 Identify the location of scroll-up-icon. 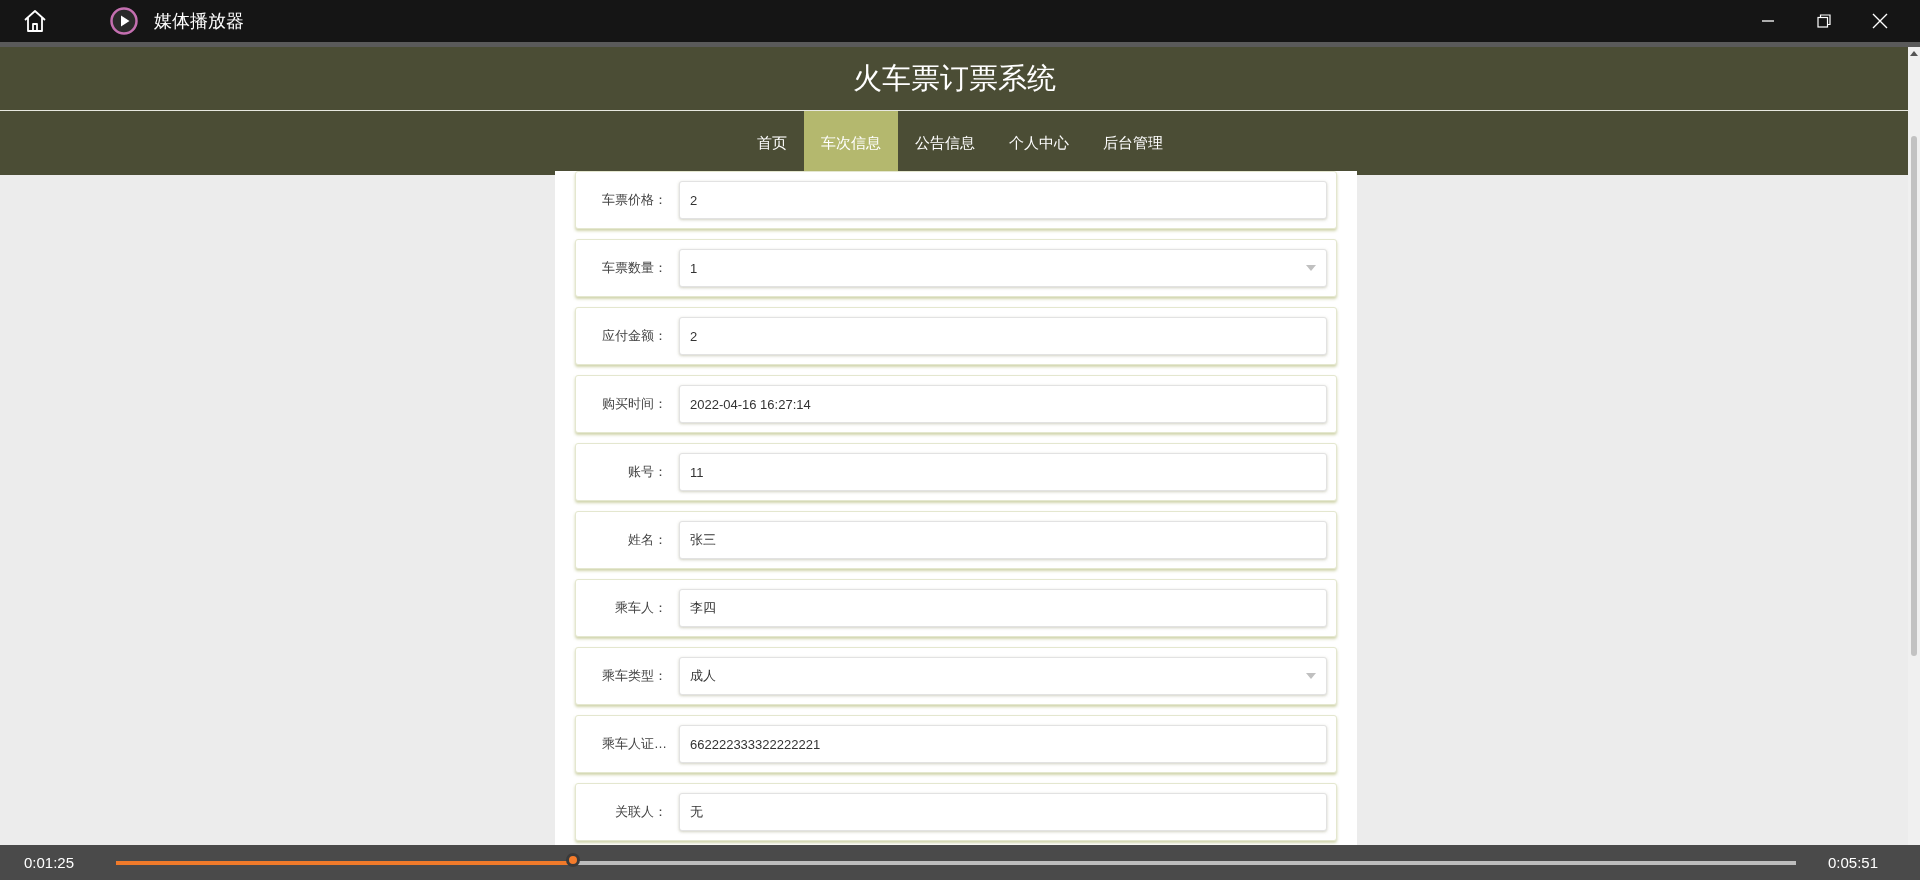
(1914, 53).